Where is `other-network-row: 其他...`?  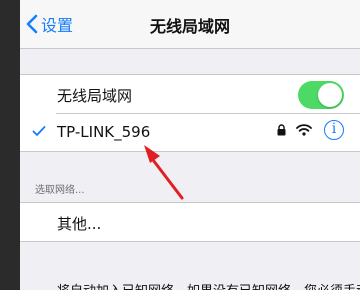 other-network-row: 其他... is located at coordinates (190, 222).